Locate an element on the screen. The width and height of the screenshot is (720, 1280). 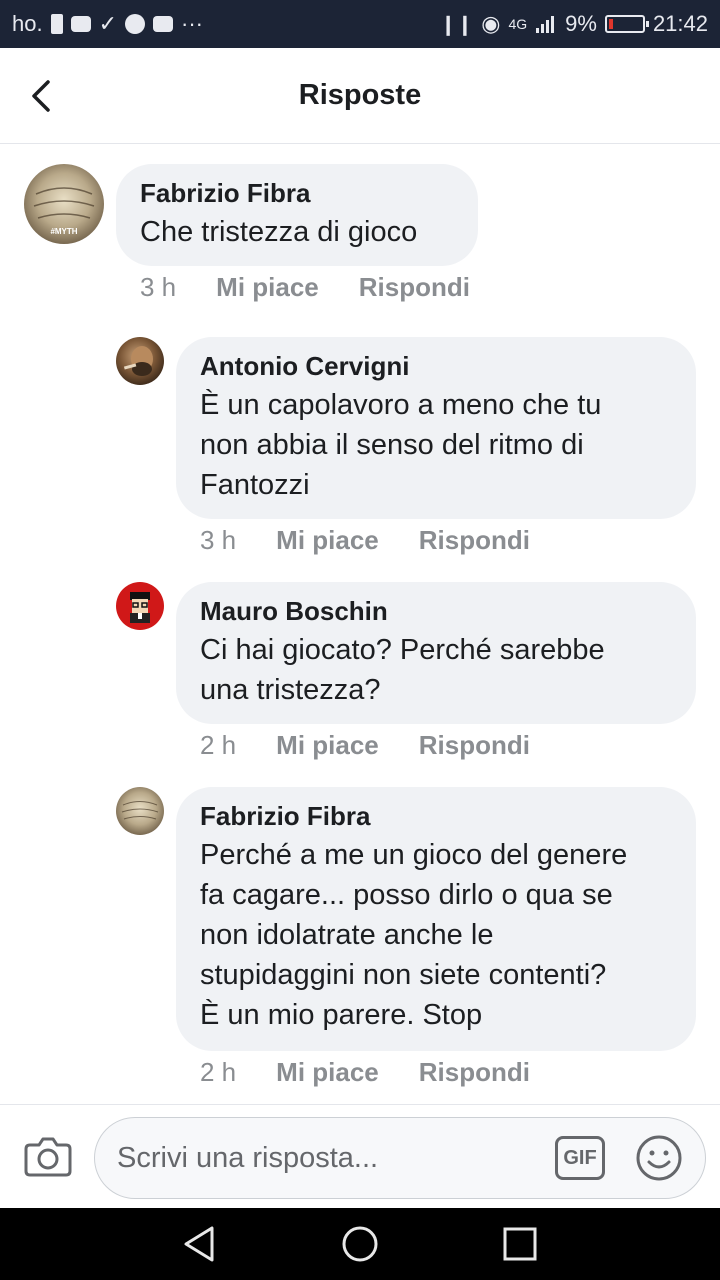
gif-button: GIF is located at coordinates (580, 1158).